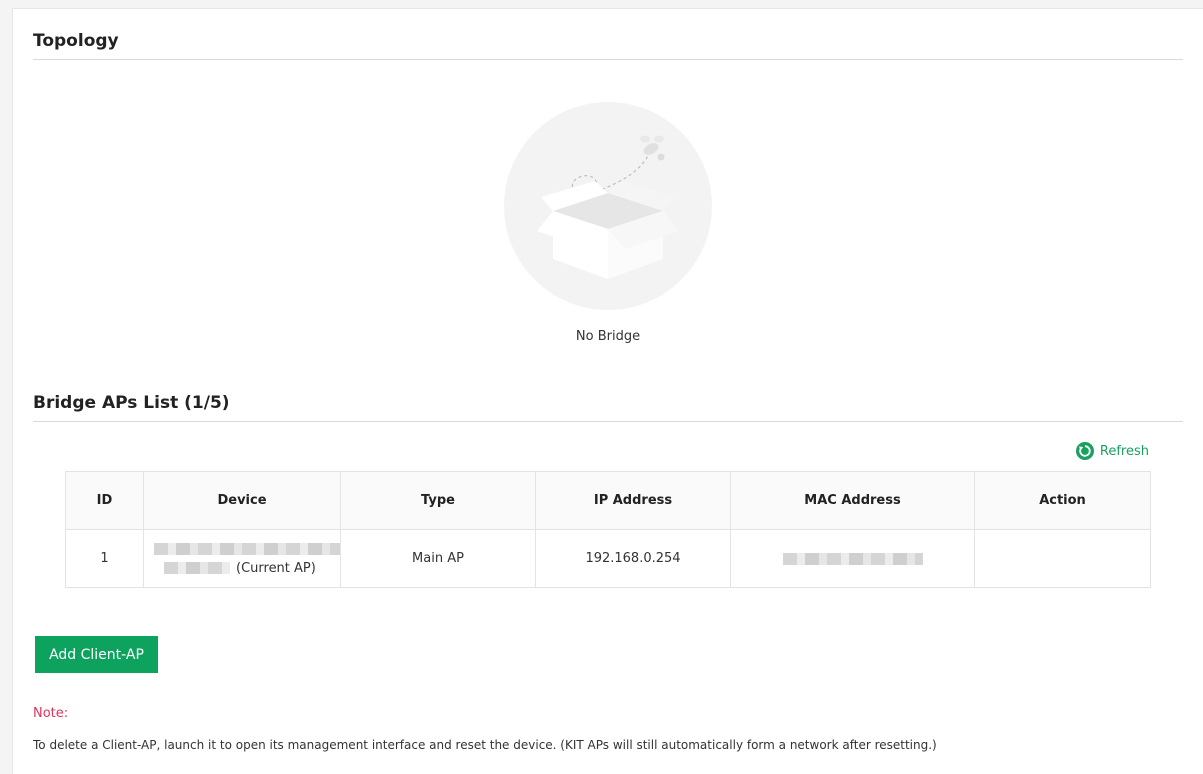 This screenshot has width=1203, height=774. Describe the element at coordinates (608, 206) in the screenshot. I see `empty-box-icon` at that location.